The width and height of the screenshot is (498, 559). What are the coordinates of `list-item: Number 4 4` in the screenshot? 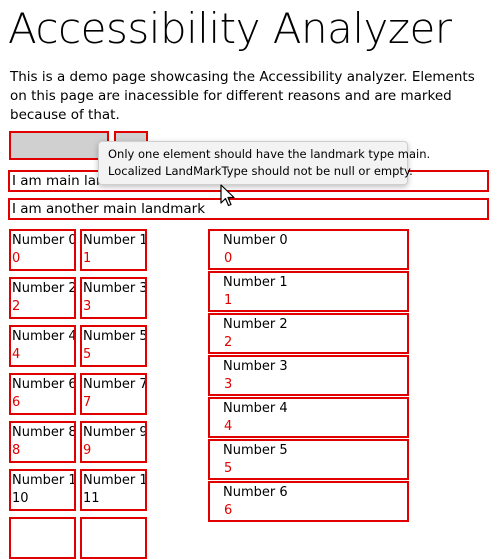 It's located at (308, 417).